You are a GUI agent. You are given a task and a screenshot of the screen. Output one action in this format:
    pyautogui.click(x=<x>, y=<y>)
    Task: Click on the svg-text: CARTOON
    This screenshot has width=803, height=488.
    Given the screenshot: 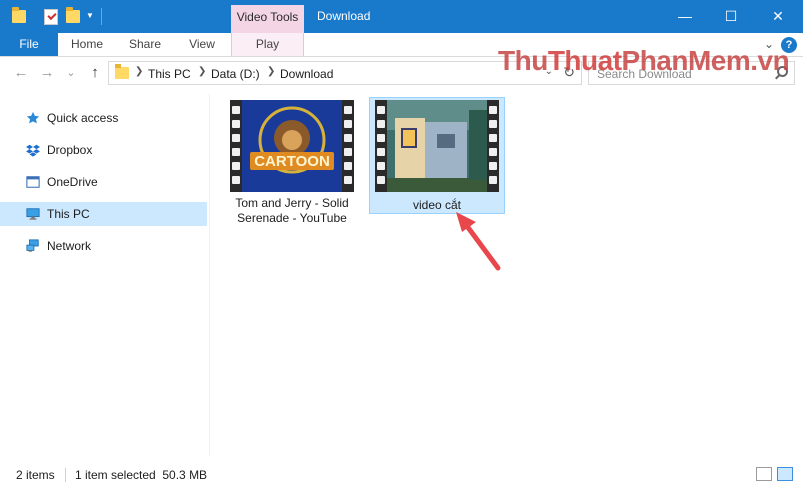 What is the action you would take?
    pyautogui.click(x=292, y=161)
    